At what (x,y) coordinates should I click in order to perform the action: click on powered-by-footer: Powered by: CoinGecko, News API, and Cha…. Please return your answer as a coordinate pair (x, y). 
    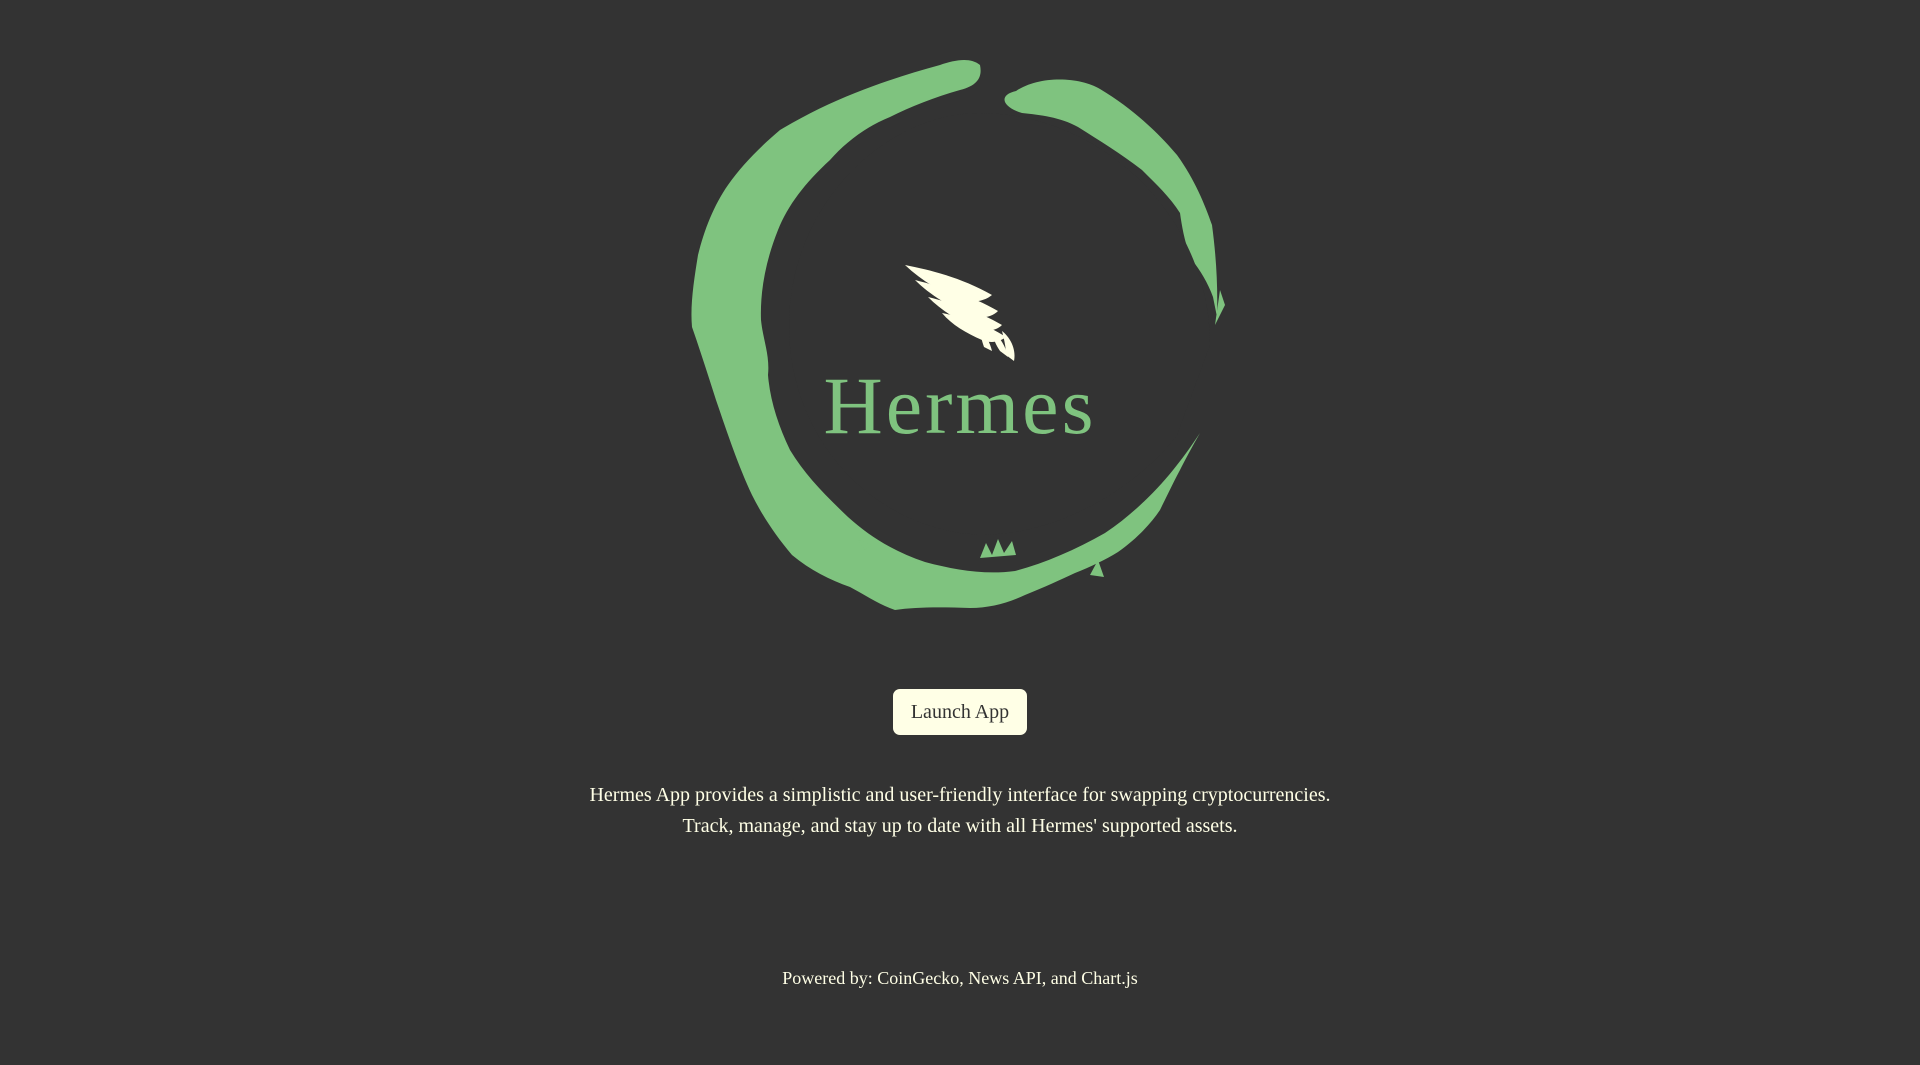
    Looking at the image, I should click on (960, 978).